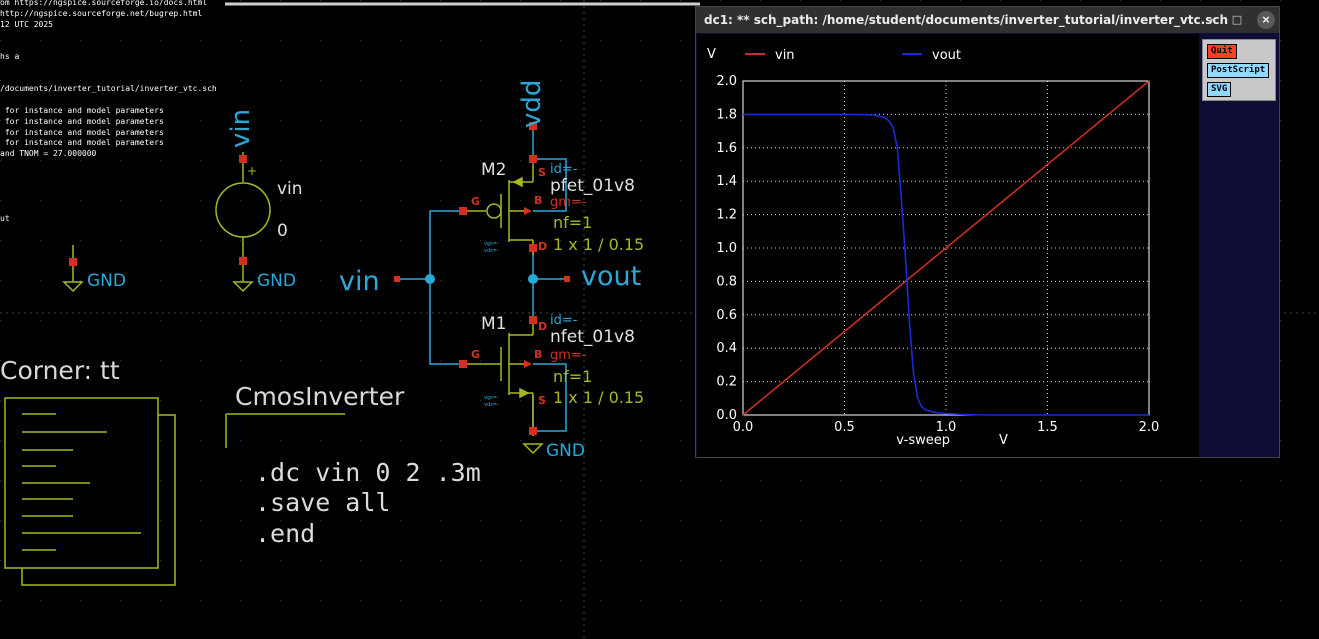 The height and width of the screenshot is (639, 1319). I want to click on y-tick-label: 0.4, so click(726, 348).